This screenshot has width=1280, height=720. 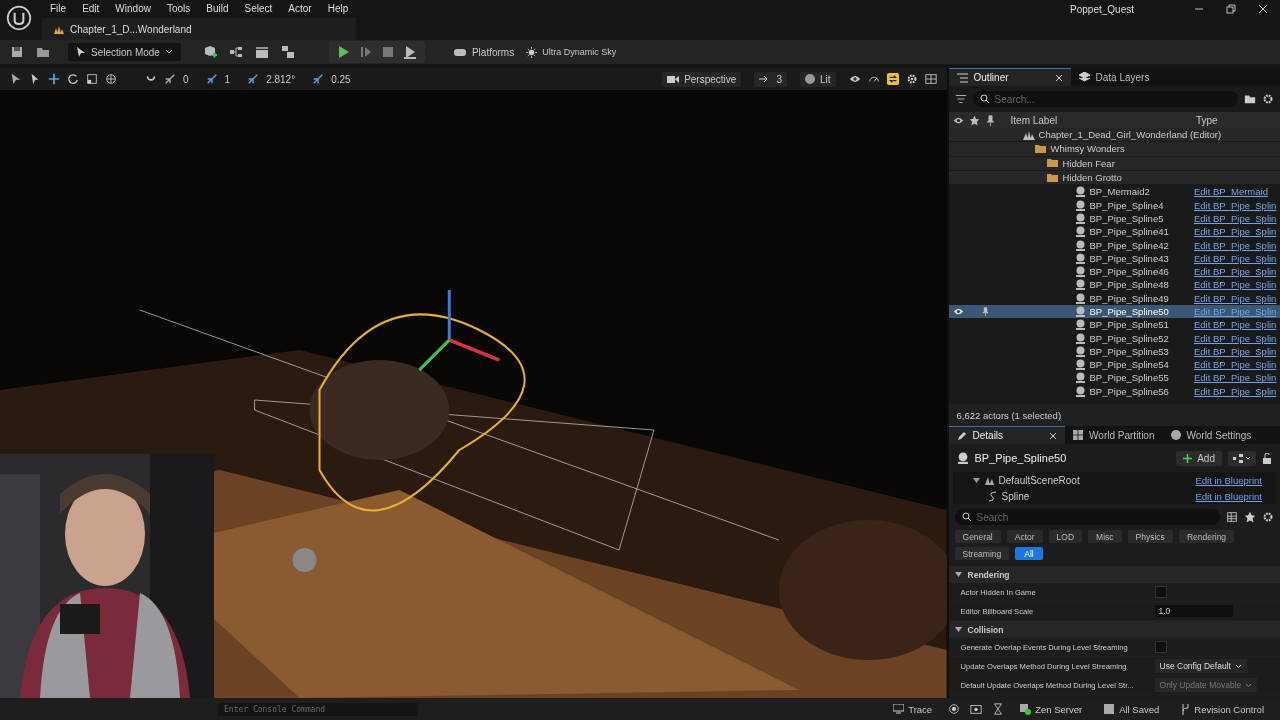 What do you see at coordinates (209, 52) in the screenshot?
I see `add-cube-icon` at bounding box center [209, 52].